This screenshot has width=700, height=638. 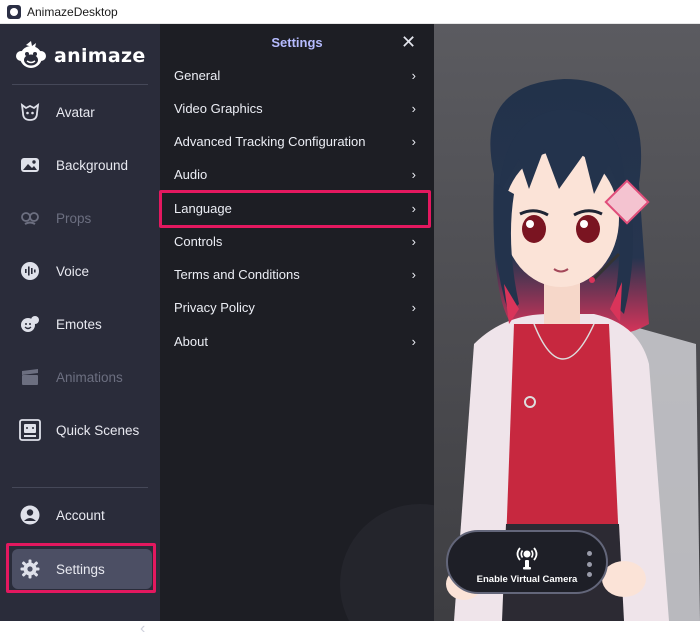 What do you see at coordinates (142, 629) in the screenshot?
I see `collapse-sidebar-button: ‹` at bounding box center [142, 629].